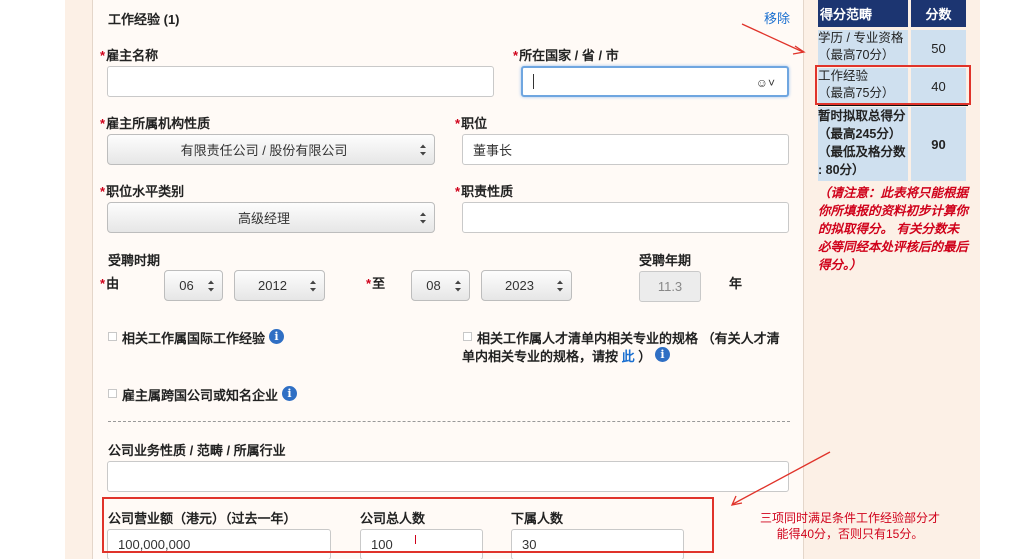 The width and height of the screenshot is (1024, 559). What do you see at coordinates (142, 191) in the screenshot?
I see `level-label: *职位水平类别` at bounding box center [142, 191].